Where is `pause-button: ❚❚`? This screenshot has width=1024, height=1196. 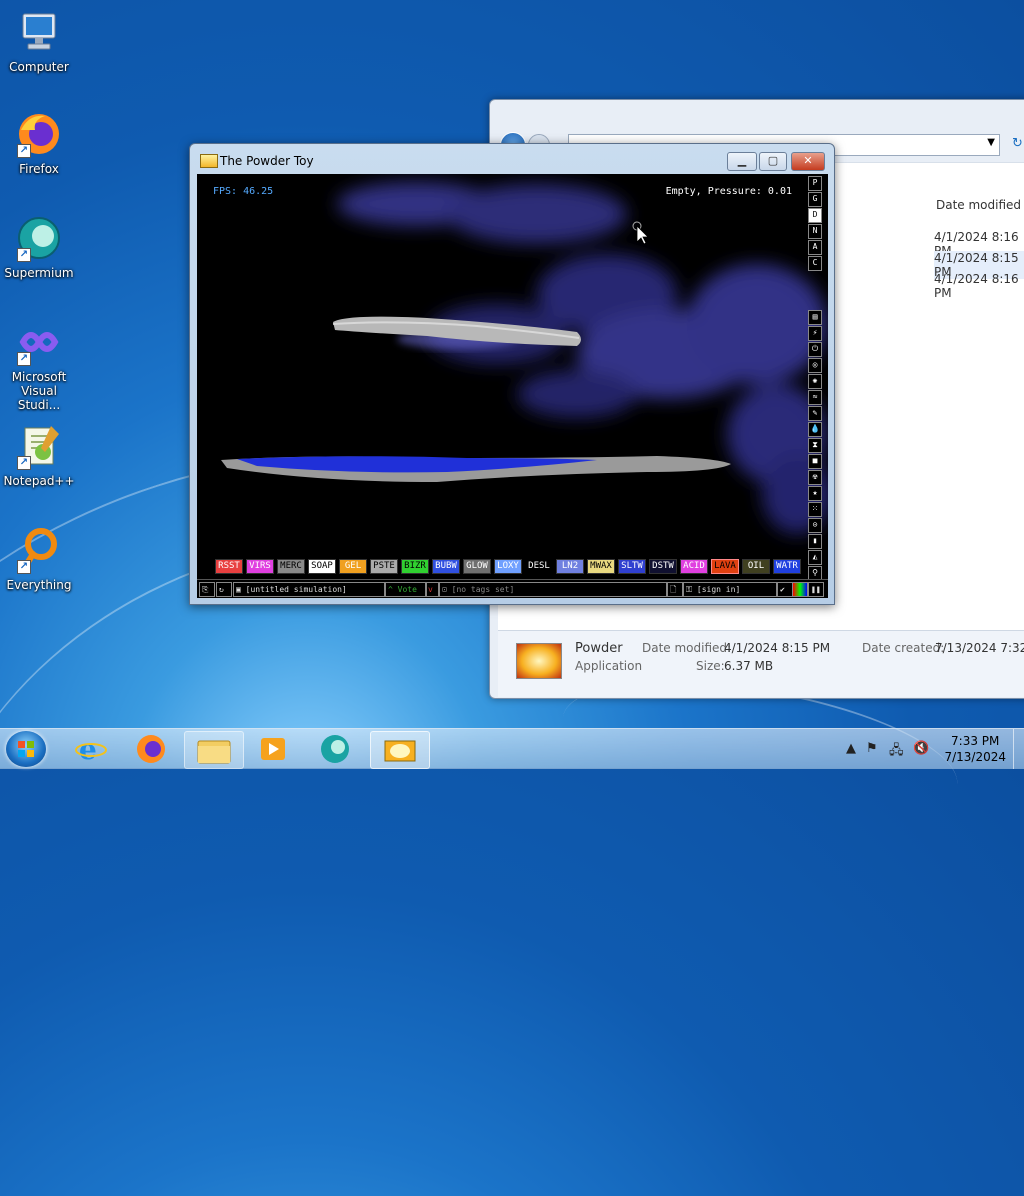
pause-button: ❚❚ is located at coordinates (816, 589).